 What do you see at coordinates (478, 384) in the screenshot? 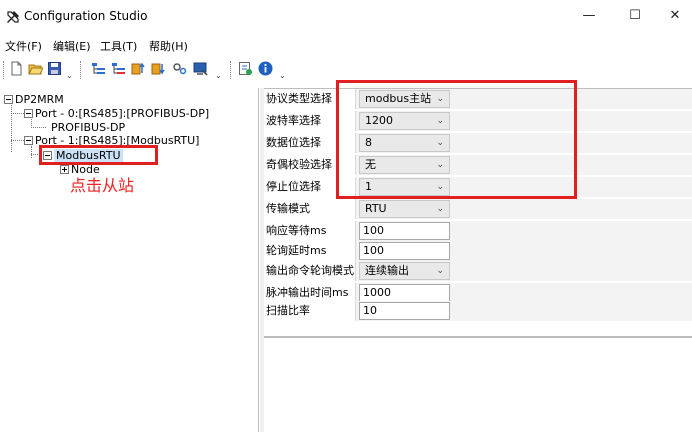
I see `description-panel` at bounding box center [478, 384].